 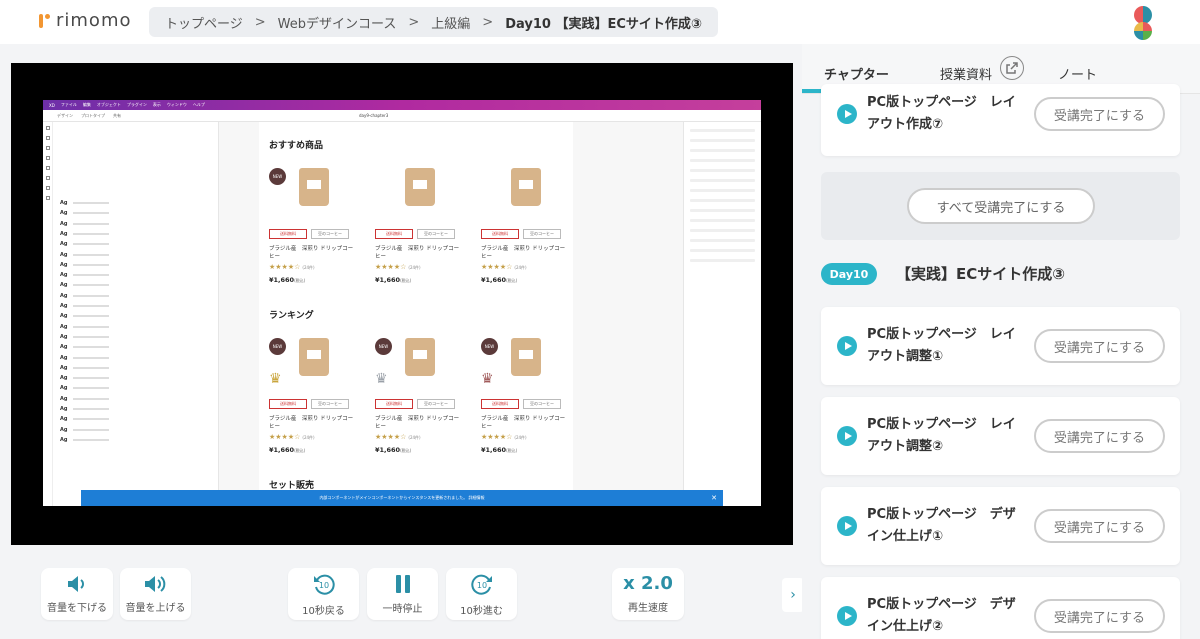 I want to click on day-title: 【実践】ECサイト作成③, so click(x=980, y=274).